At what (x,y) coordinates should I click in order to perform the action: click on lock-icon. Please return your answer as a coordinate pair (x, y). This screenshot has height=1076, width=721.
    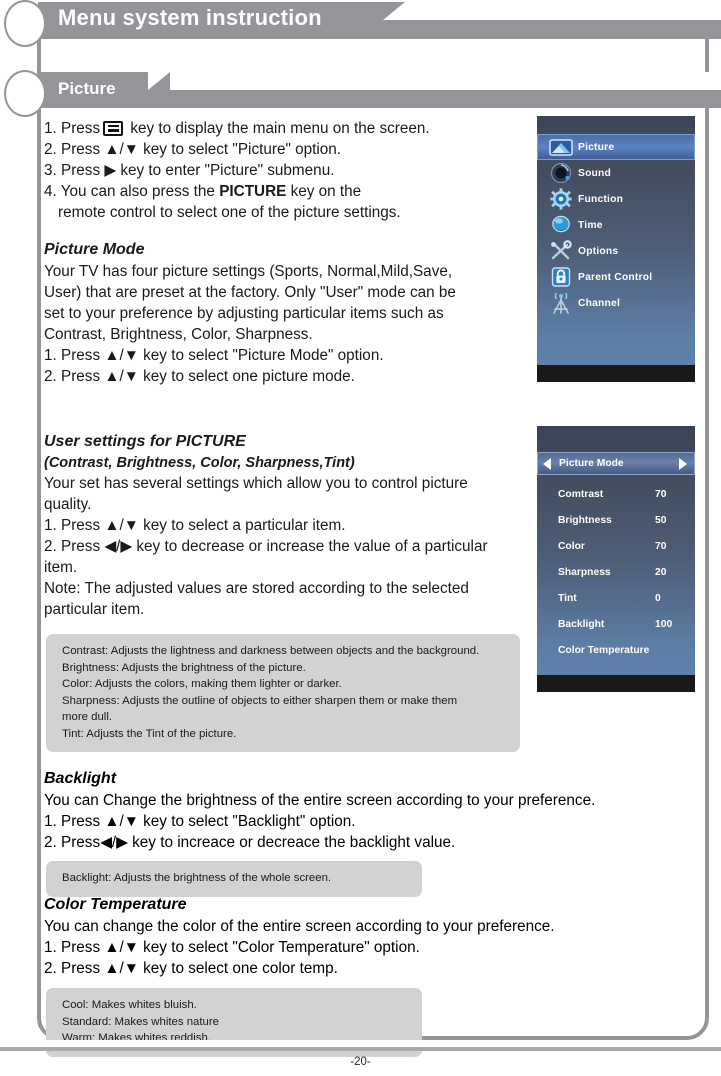
    Looking at the image, I should click on (561, 277).